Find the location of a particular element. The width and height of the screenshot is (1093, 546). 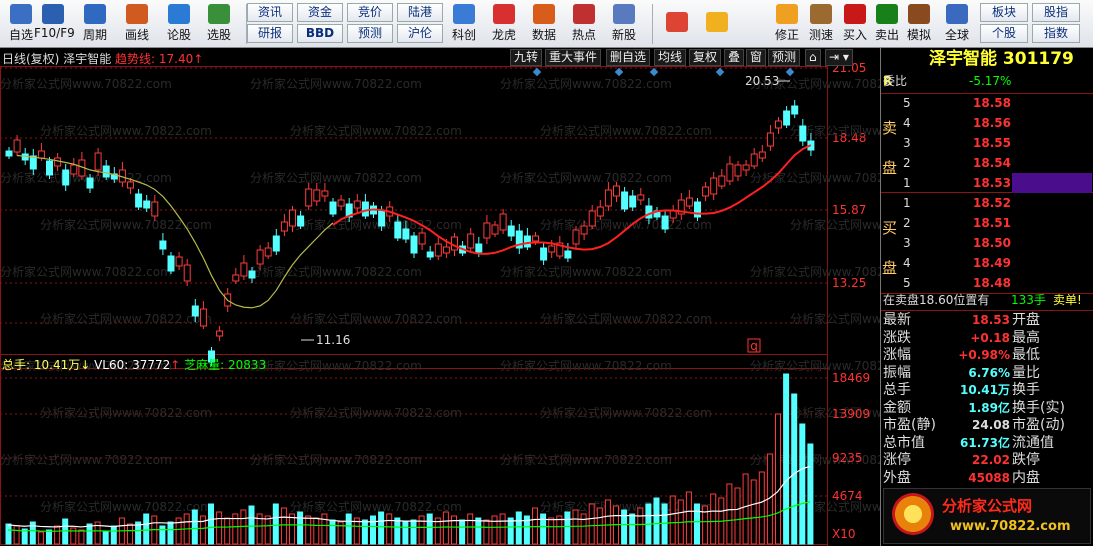

lugang-button: 陆港 is located at coordinates (420, 12).